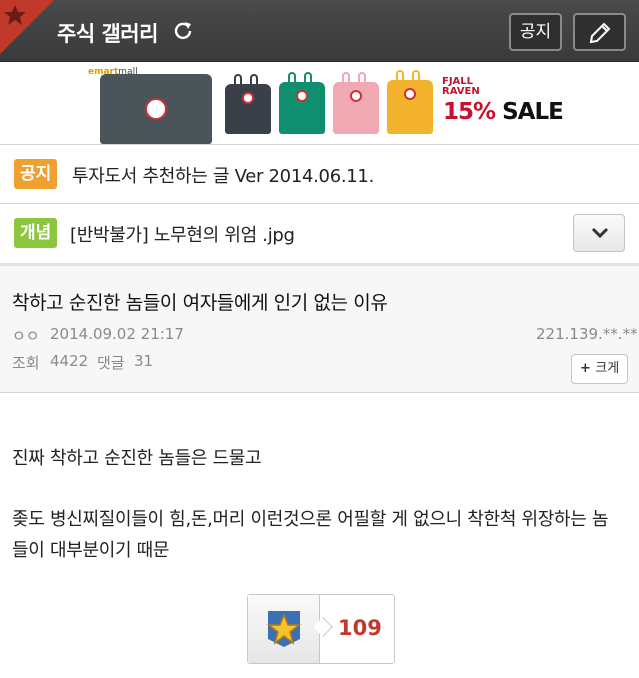 The image size is (639, 678). I want to click on body-paragraph-2-line-2: 들이 대부분이기 때문, so click(91, 550).